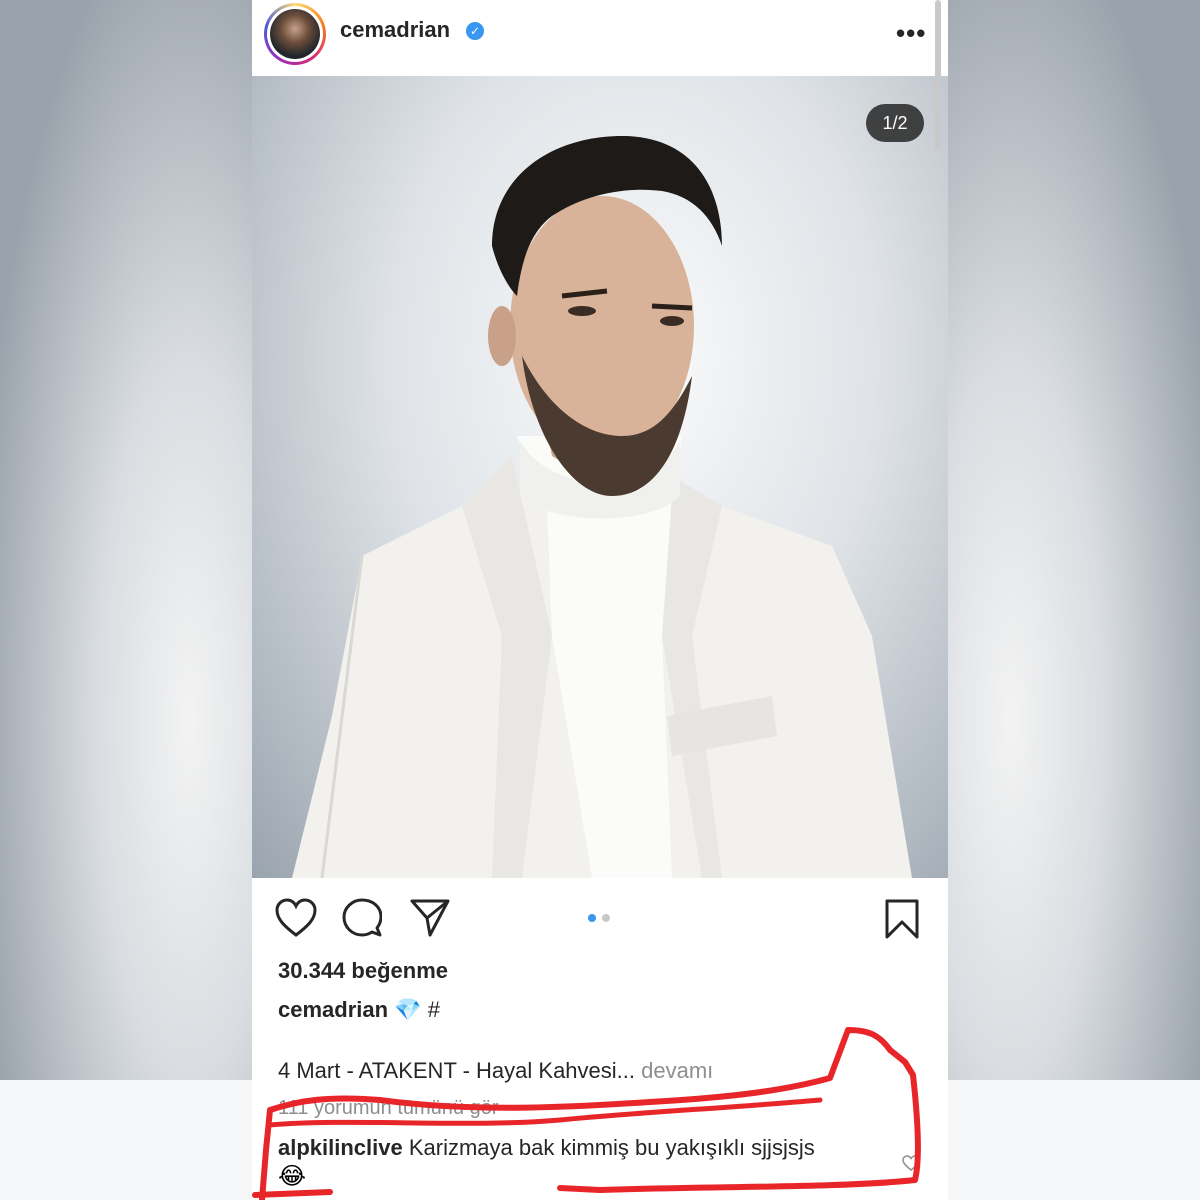 This screenshot has height=1200, width=1200. What do you see at coordinates (434, 1009) in the screenshot?
I see `caption-hashtag: #` at bounding box center [434, 1009].